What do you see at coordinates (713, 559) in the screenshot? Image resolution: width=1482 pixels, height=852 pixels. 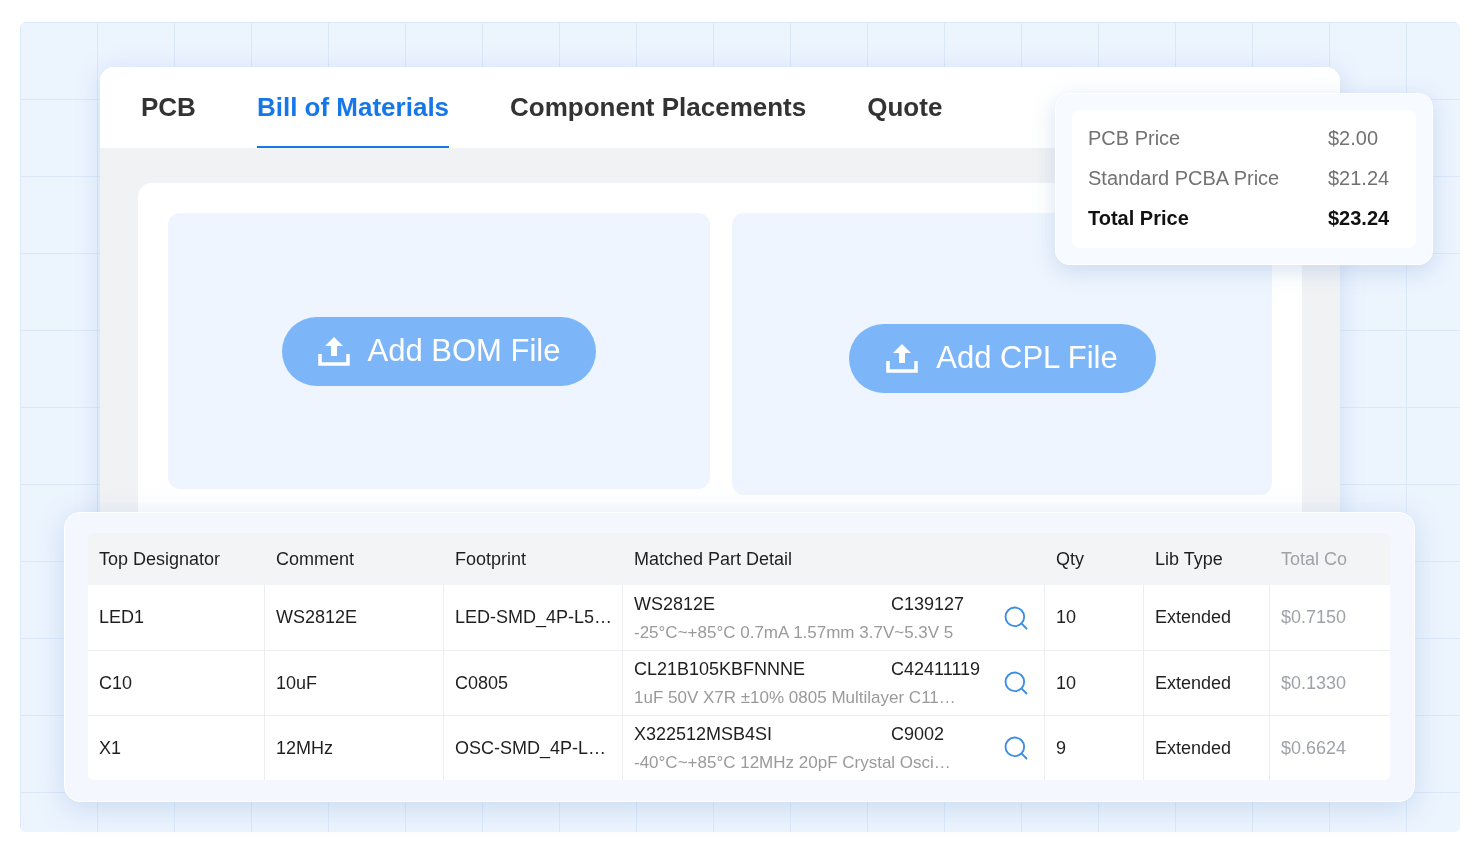 I see `column-header: Matched Part Detail` at bounding box center [713, 559].